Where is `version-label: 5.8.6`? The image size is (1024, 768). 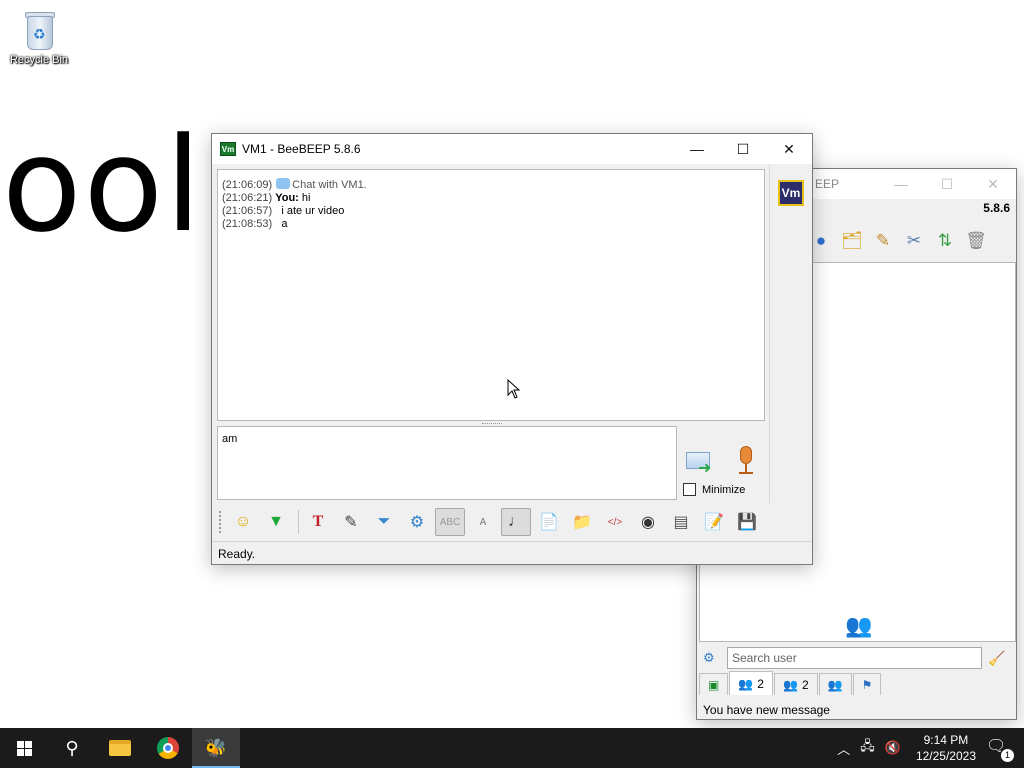 version-label: 5.8.6 is located at coordinates (996, 208).